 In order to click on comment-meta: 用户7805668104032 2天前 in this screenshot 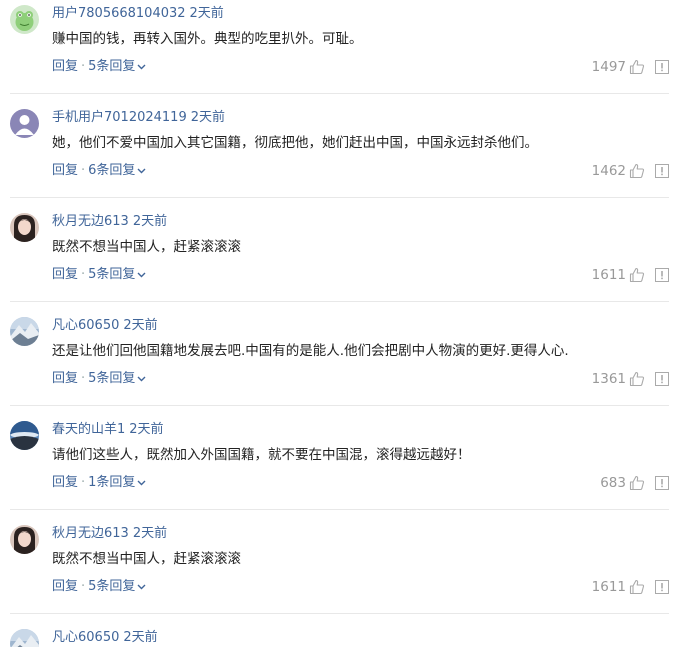, I will do `click(138, 14)`.